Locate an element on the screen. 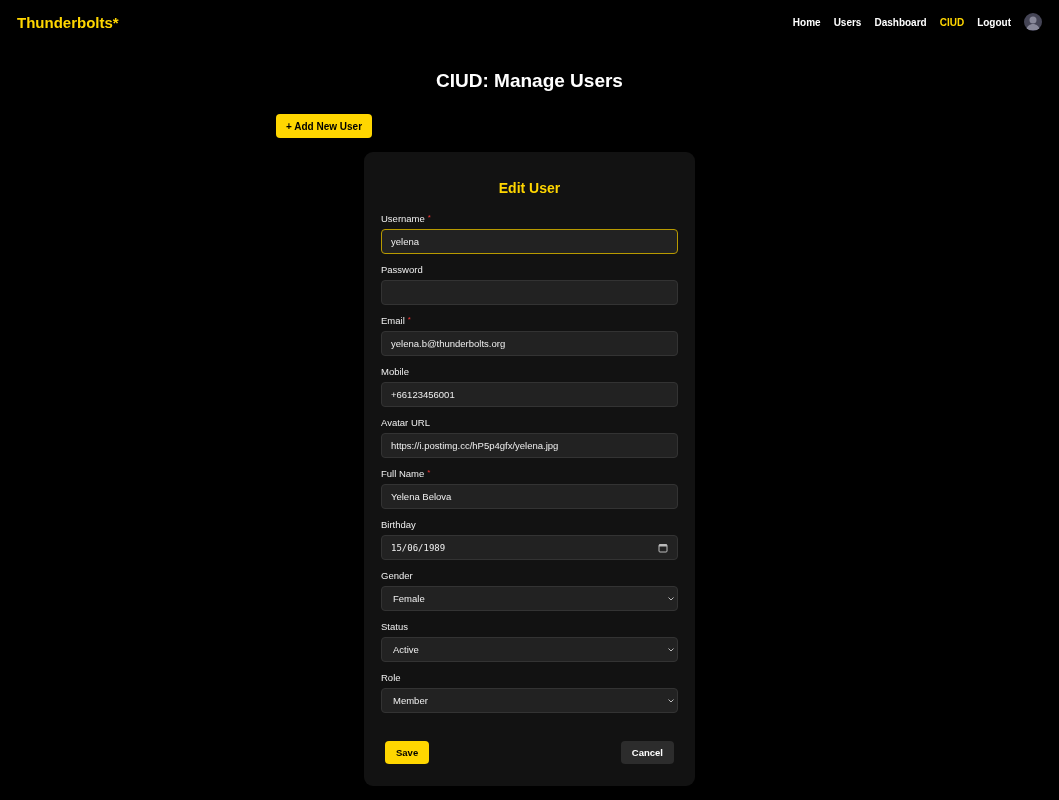 The width and height of the screenshot is (1059, 800). save-button: Save is located at coordinates (407, 752).